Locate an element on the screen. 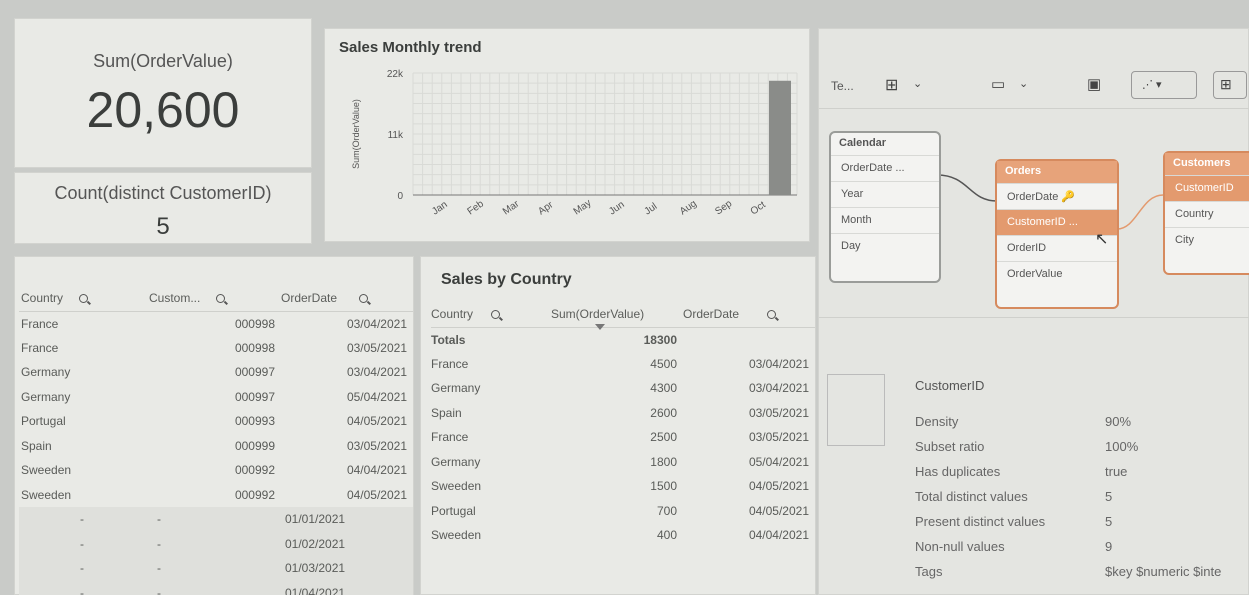 The height and width of the screenshot is (595, 1249). table-row: France 2500 03/05/2021 is located at coordinates (623, 437).